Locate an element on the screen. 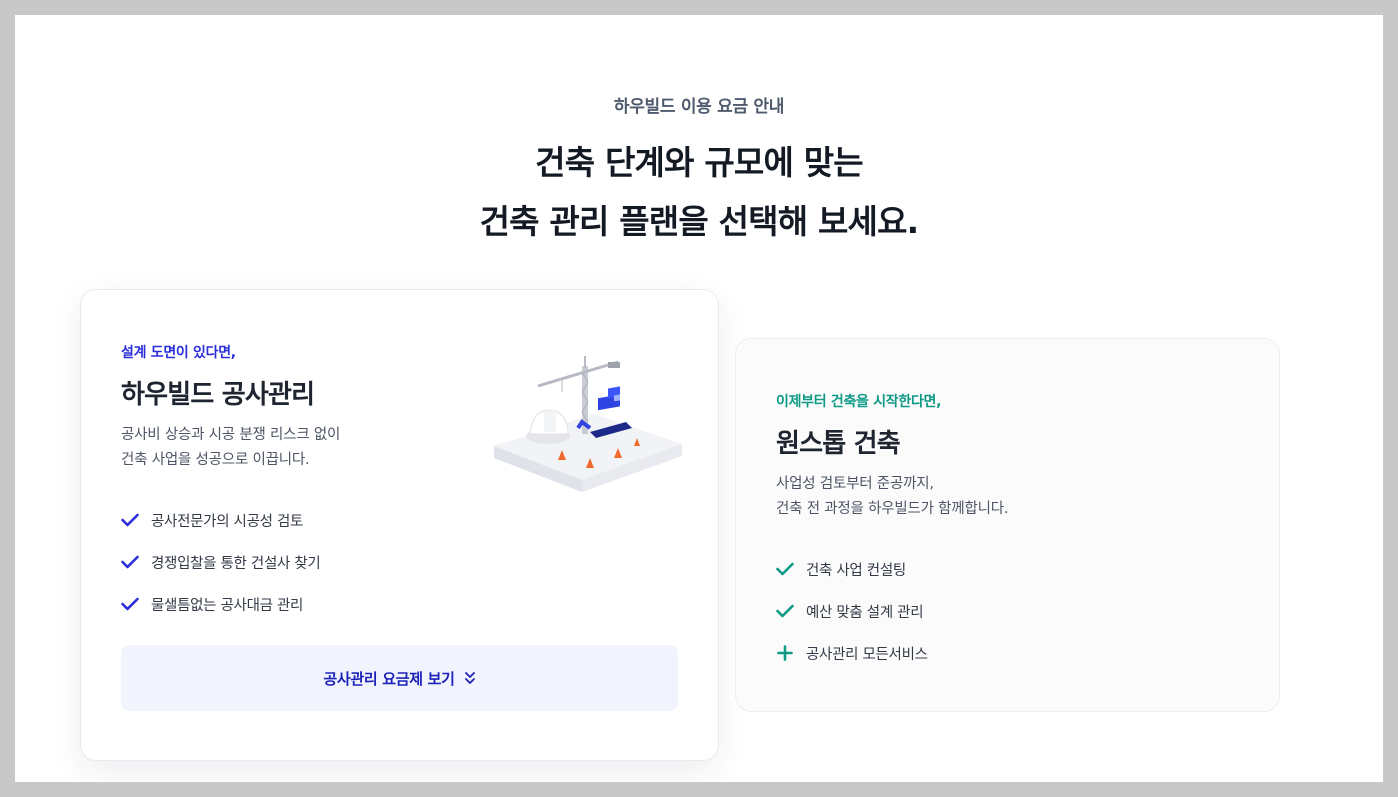 This screenshot has height=797, width=1398. feature-item: 공사전문가의 시공성 검토 is located at coordinates (291, 520).